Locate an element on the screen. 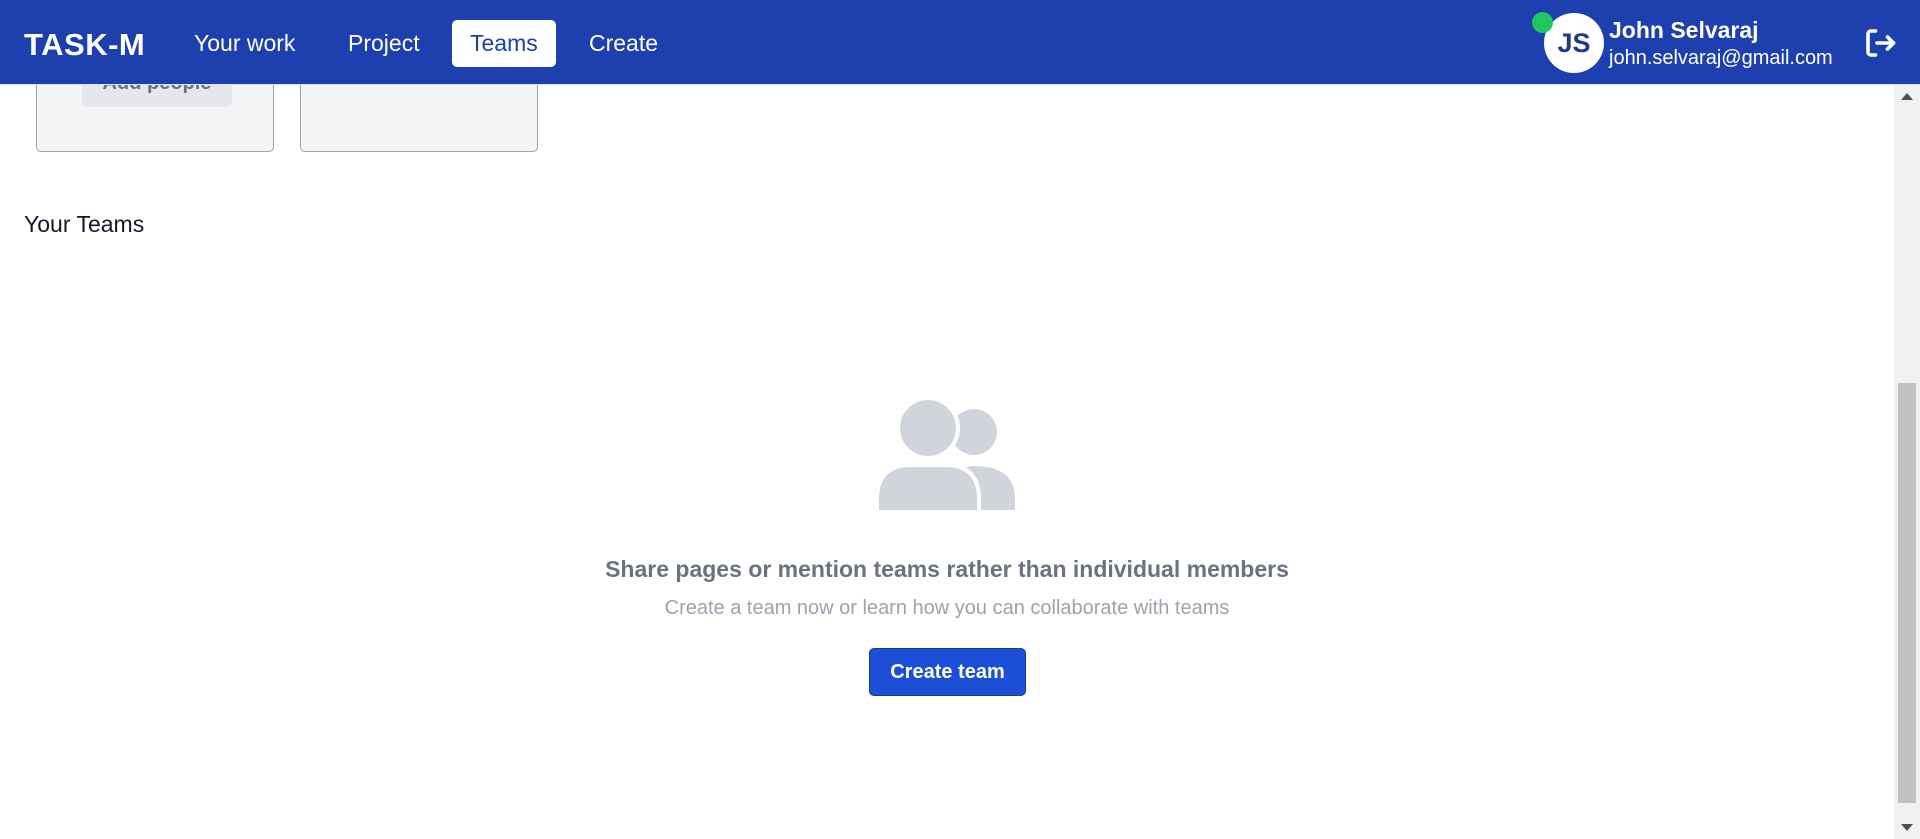  your-teams-heading: Your Teams is located at coordinates (84, 224).